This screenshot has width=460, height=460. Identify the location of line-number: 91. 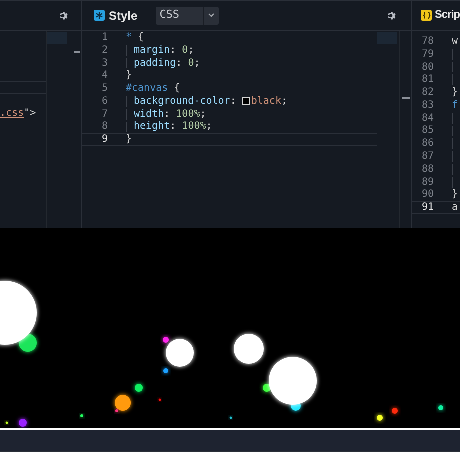
(427, 208).